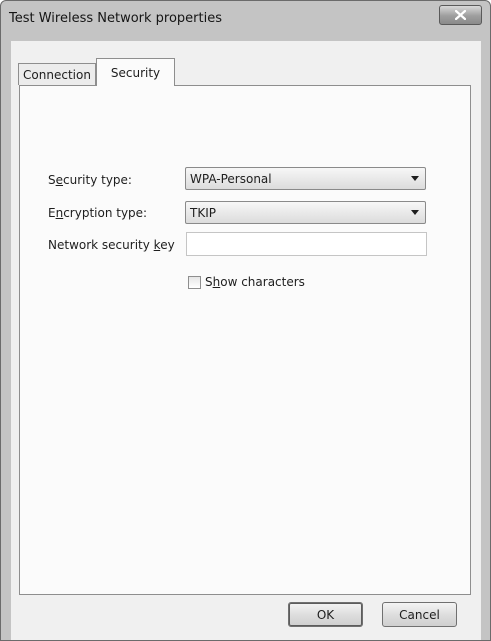 Image resolution: width=491 pixels, height=641 pixels. I want to click on cancel-button: Cancel, so click(419, 614).